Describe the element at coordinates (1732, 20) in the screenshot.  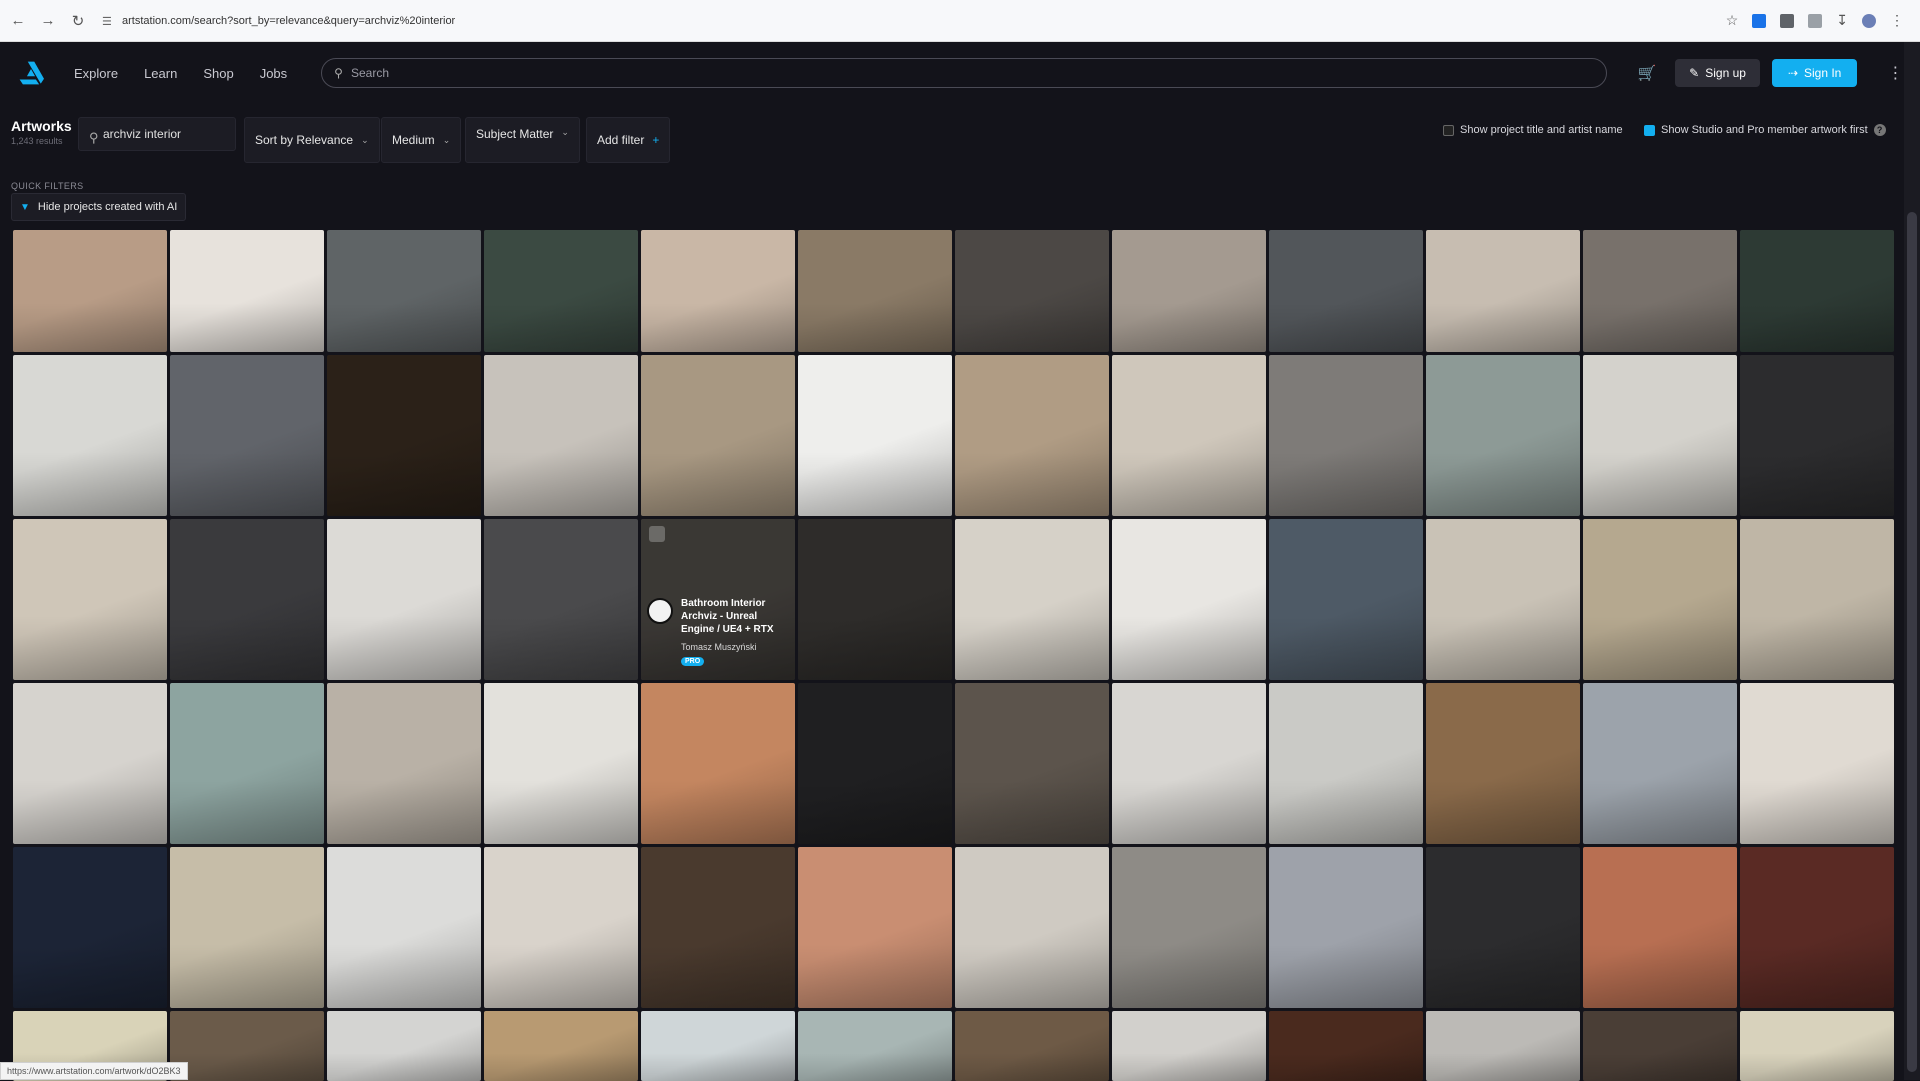
I see `bookmark-star-icon: ☆` at that location.